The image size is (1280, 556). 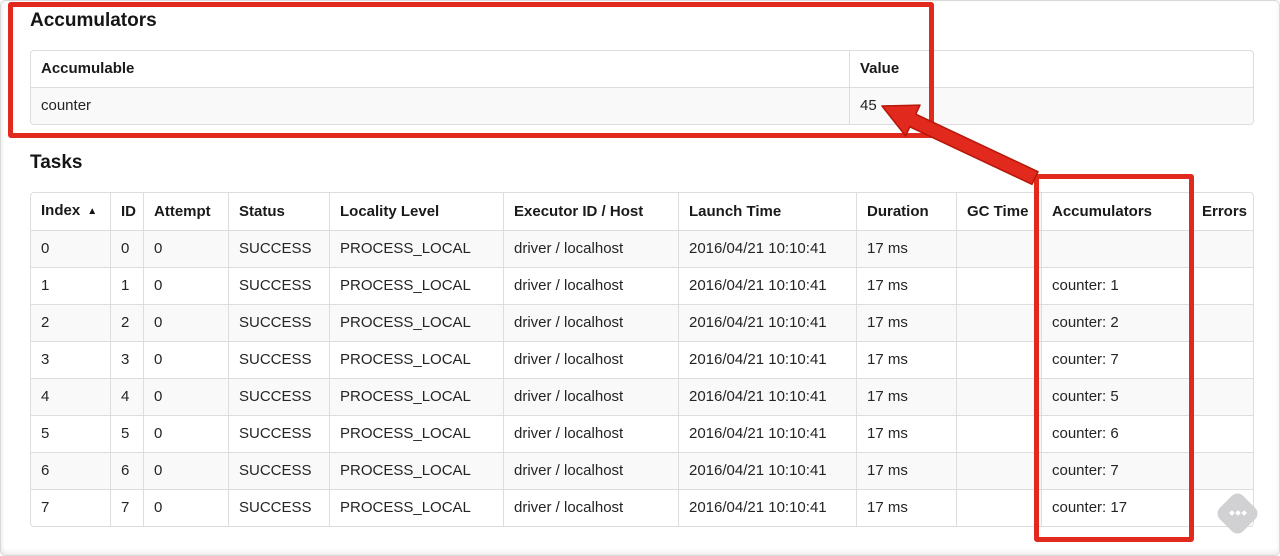 I want to click on table-cell: 1, so click(x=126, y=285).